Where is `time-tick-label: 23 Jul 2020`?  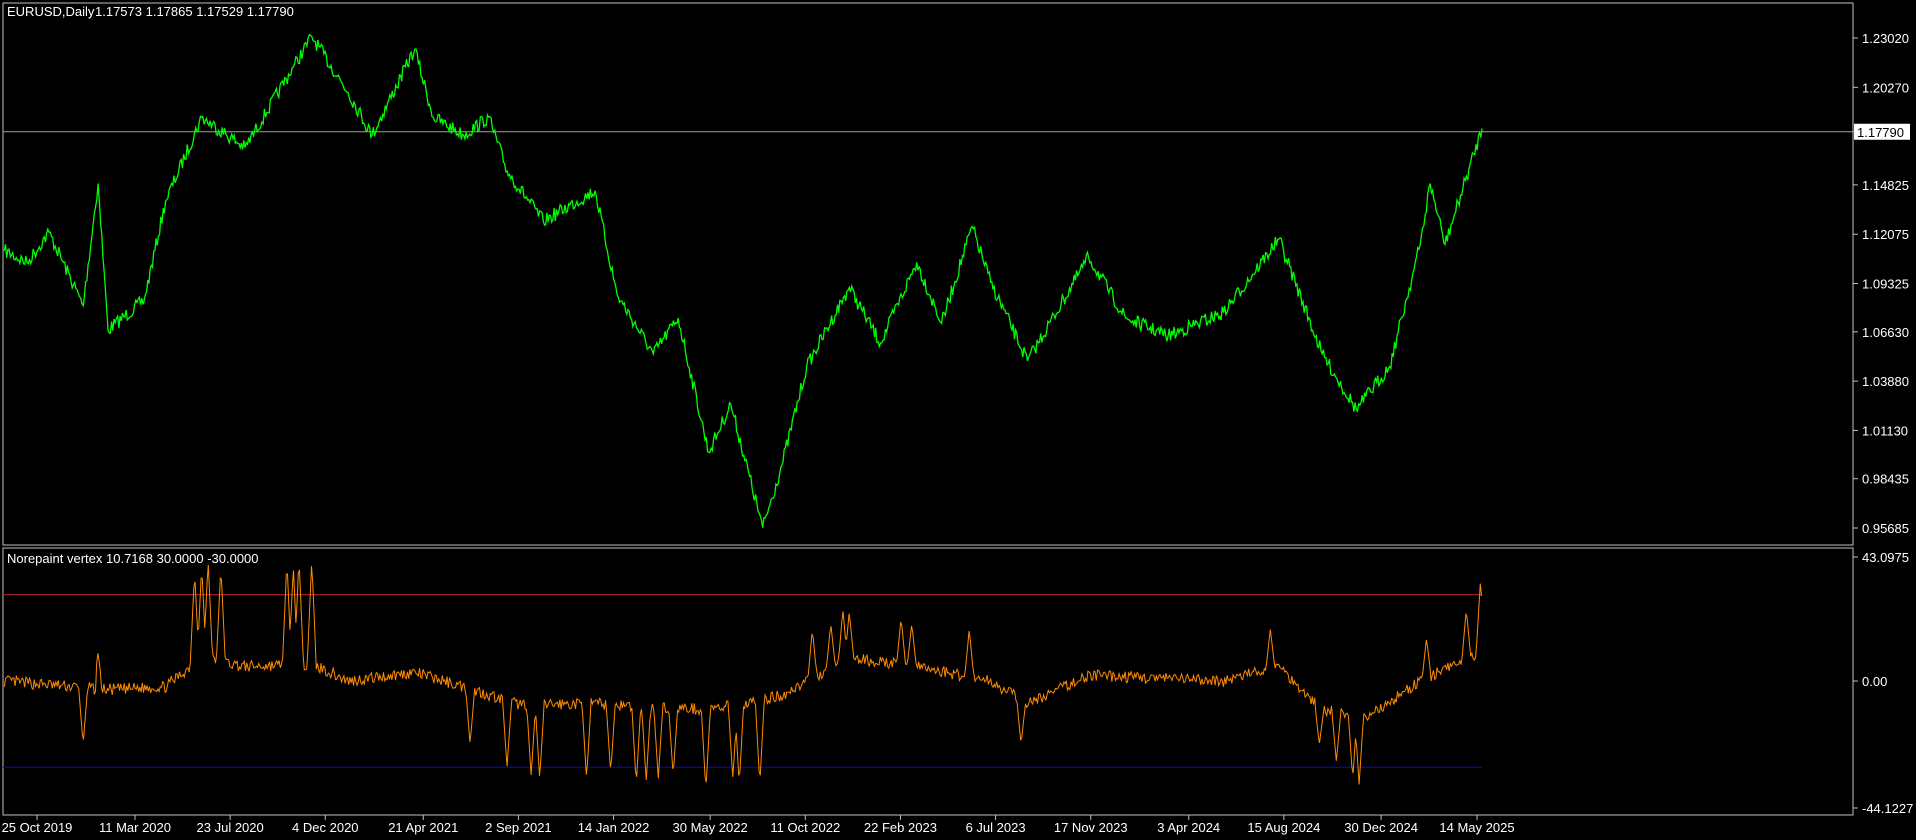
time-tick-label: 23 Jul 2020 is located at coordinates (230, 827).